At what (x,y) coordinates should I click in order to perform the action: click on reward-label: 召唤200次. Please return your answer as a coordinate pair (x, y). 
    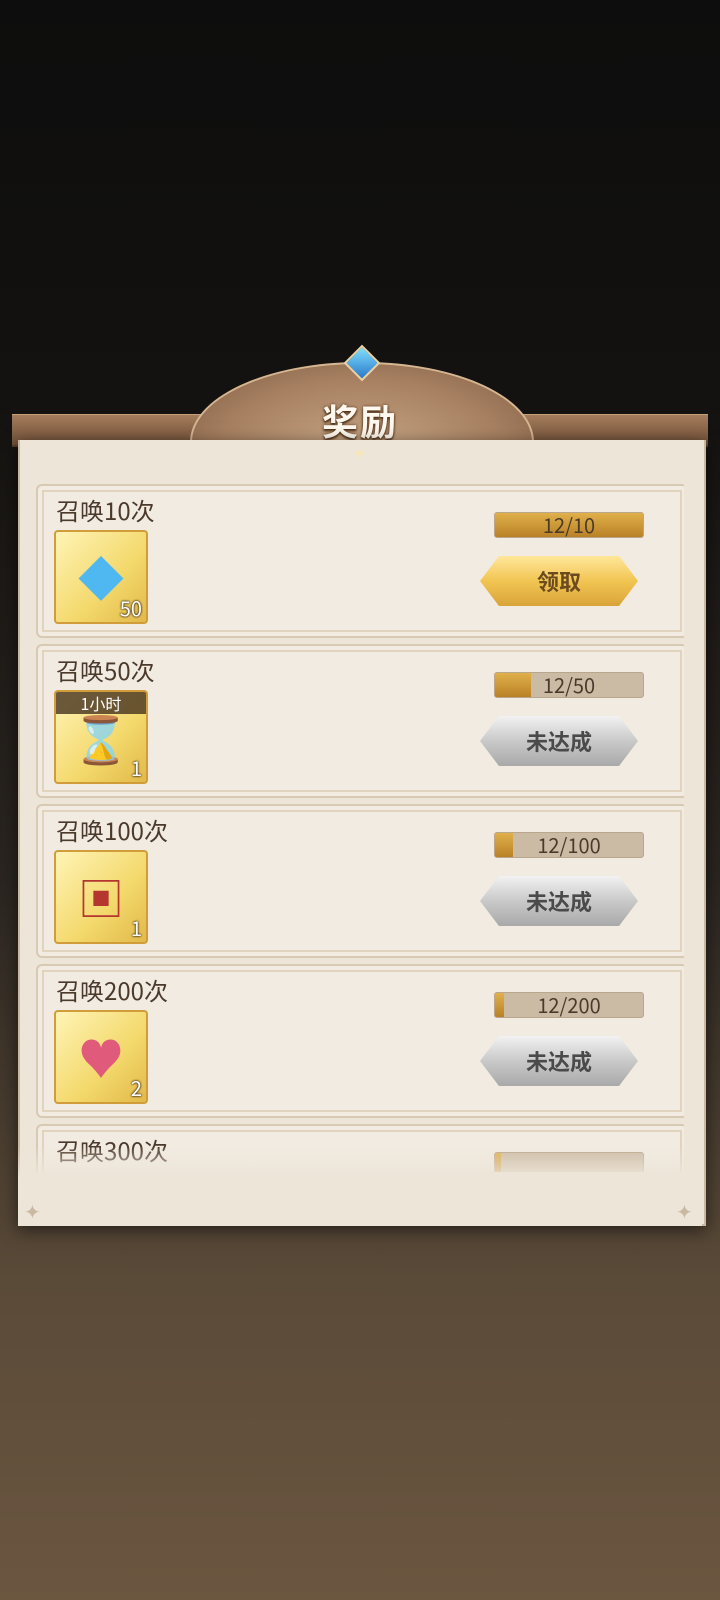
    Looking at the image, I should click on (112, 989).